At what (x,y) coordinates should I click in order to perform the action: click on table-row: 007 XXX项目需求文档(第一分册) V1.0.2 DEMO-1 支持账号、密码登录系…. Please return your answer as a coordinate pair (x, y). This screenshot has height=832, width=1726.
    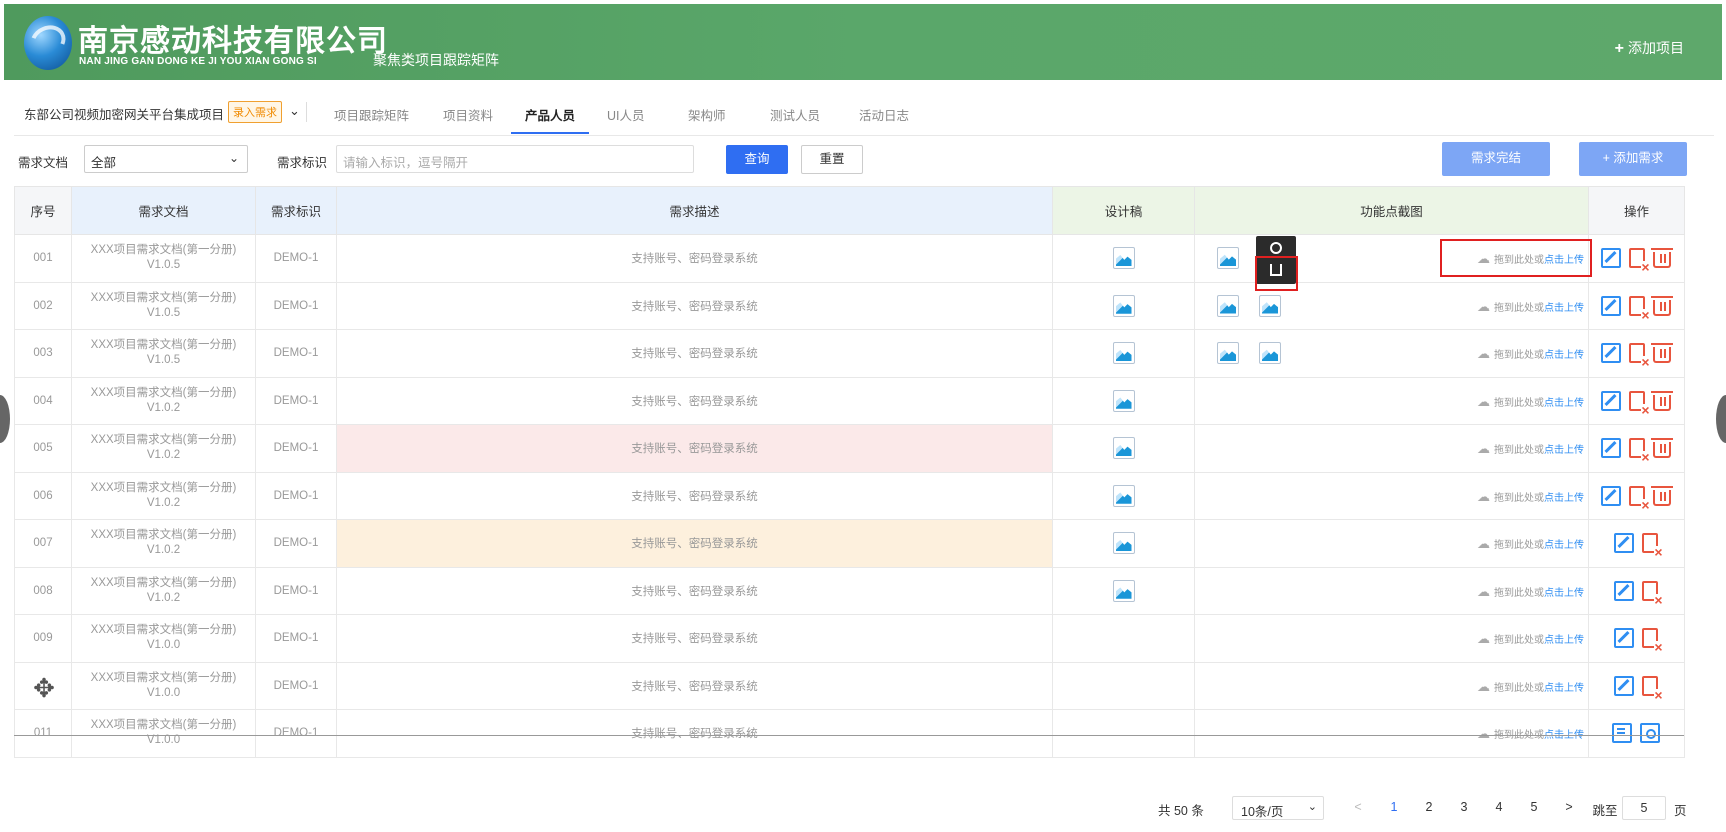
    Looking at the image, I should click on (849, 543).